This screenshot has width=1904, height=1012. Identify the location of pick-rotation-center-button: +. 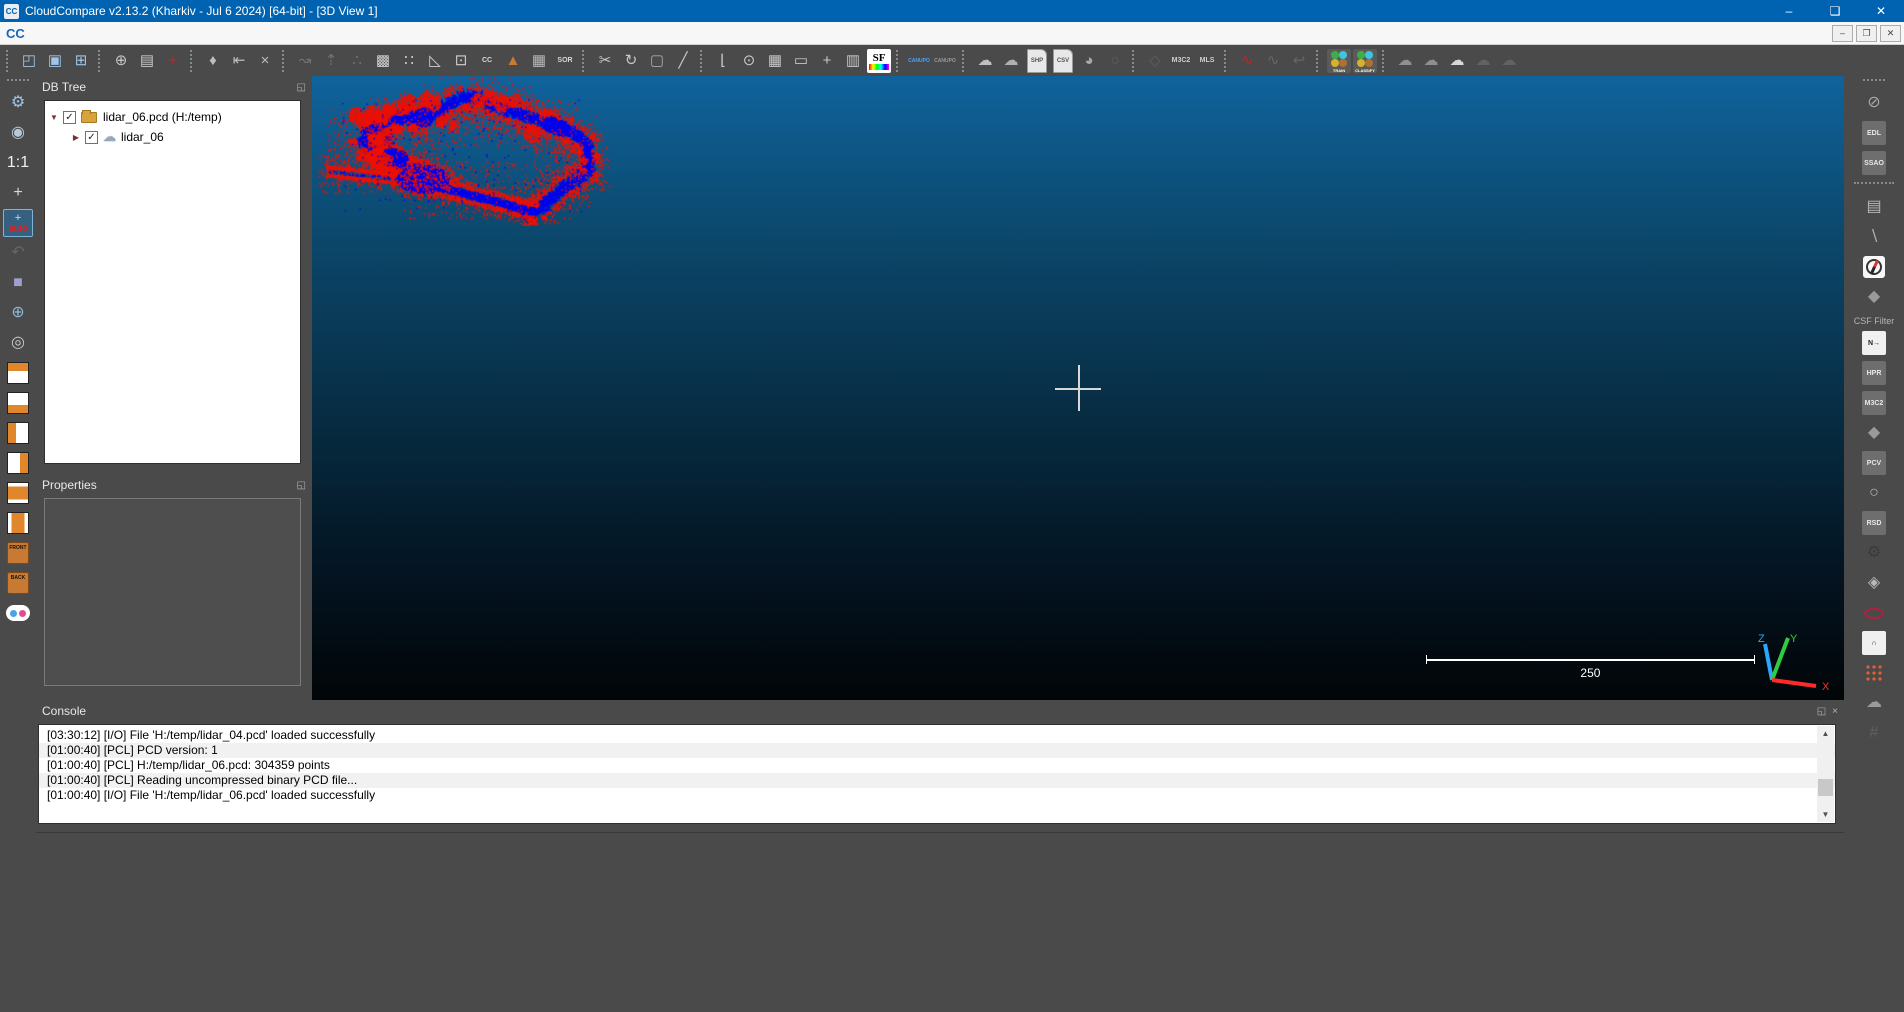
(18, 193).